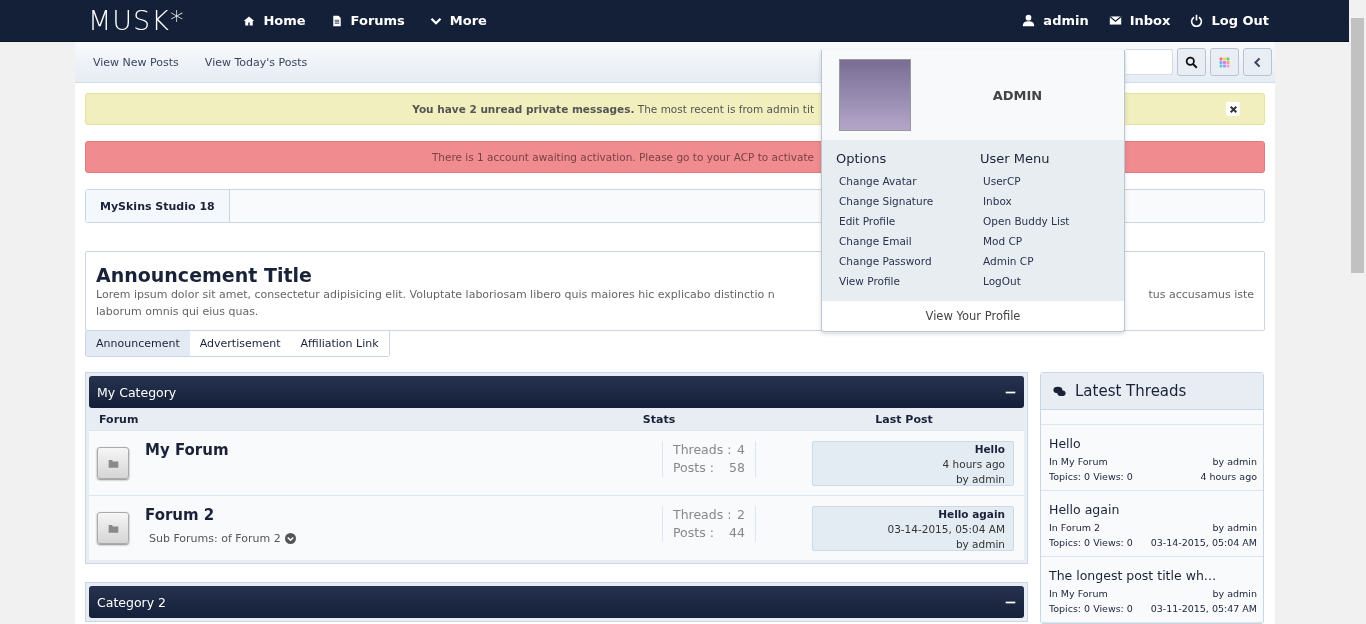 This screenshot has height=624, width=1366. What do you see at coordinates (204, 275) in the screenshot?
I see `announcement-title: Announcement Title` at bounding box center [204, 275].